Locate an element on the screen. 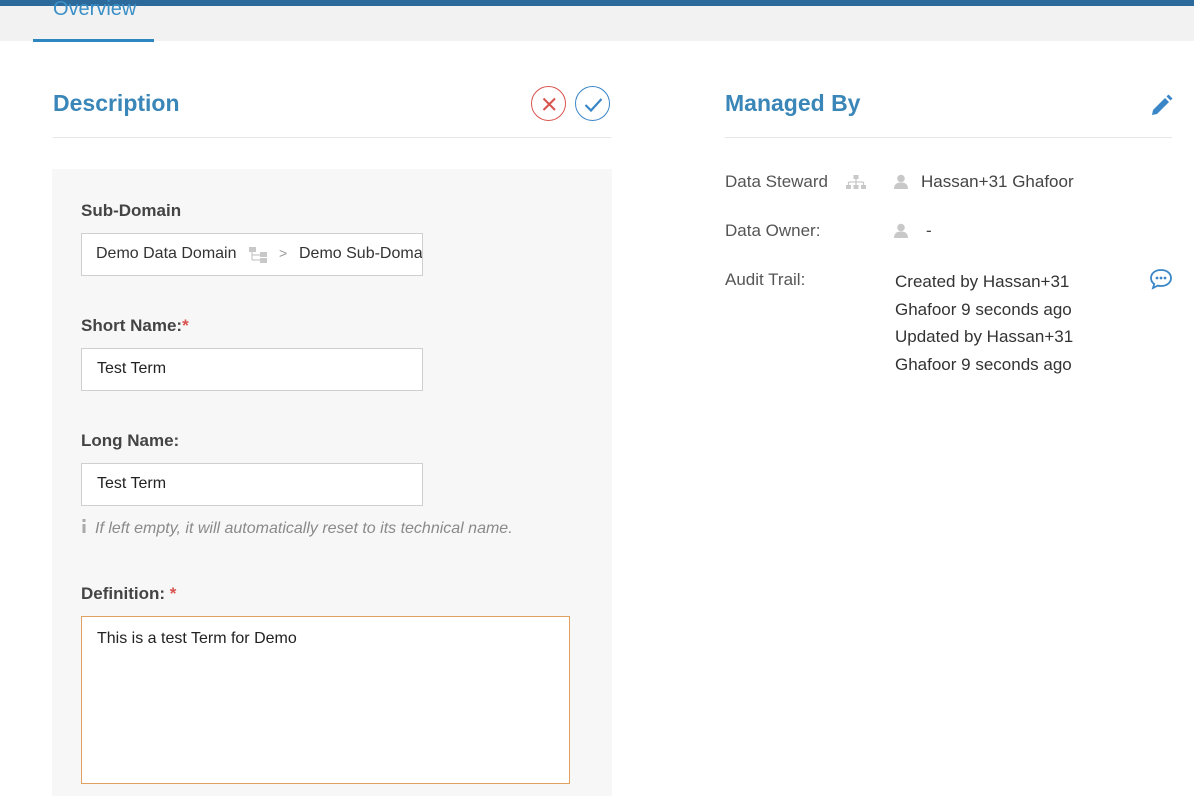  subdomain-breadcrumb: Demo Sub-Domain is located at coordinates (360, 254).